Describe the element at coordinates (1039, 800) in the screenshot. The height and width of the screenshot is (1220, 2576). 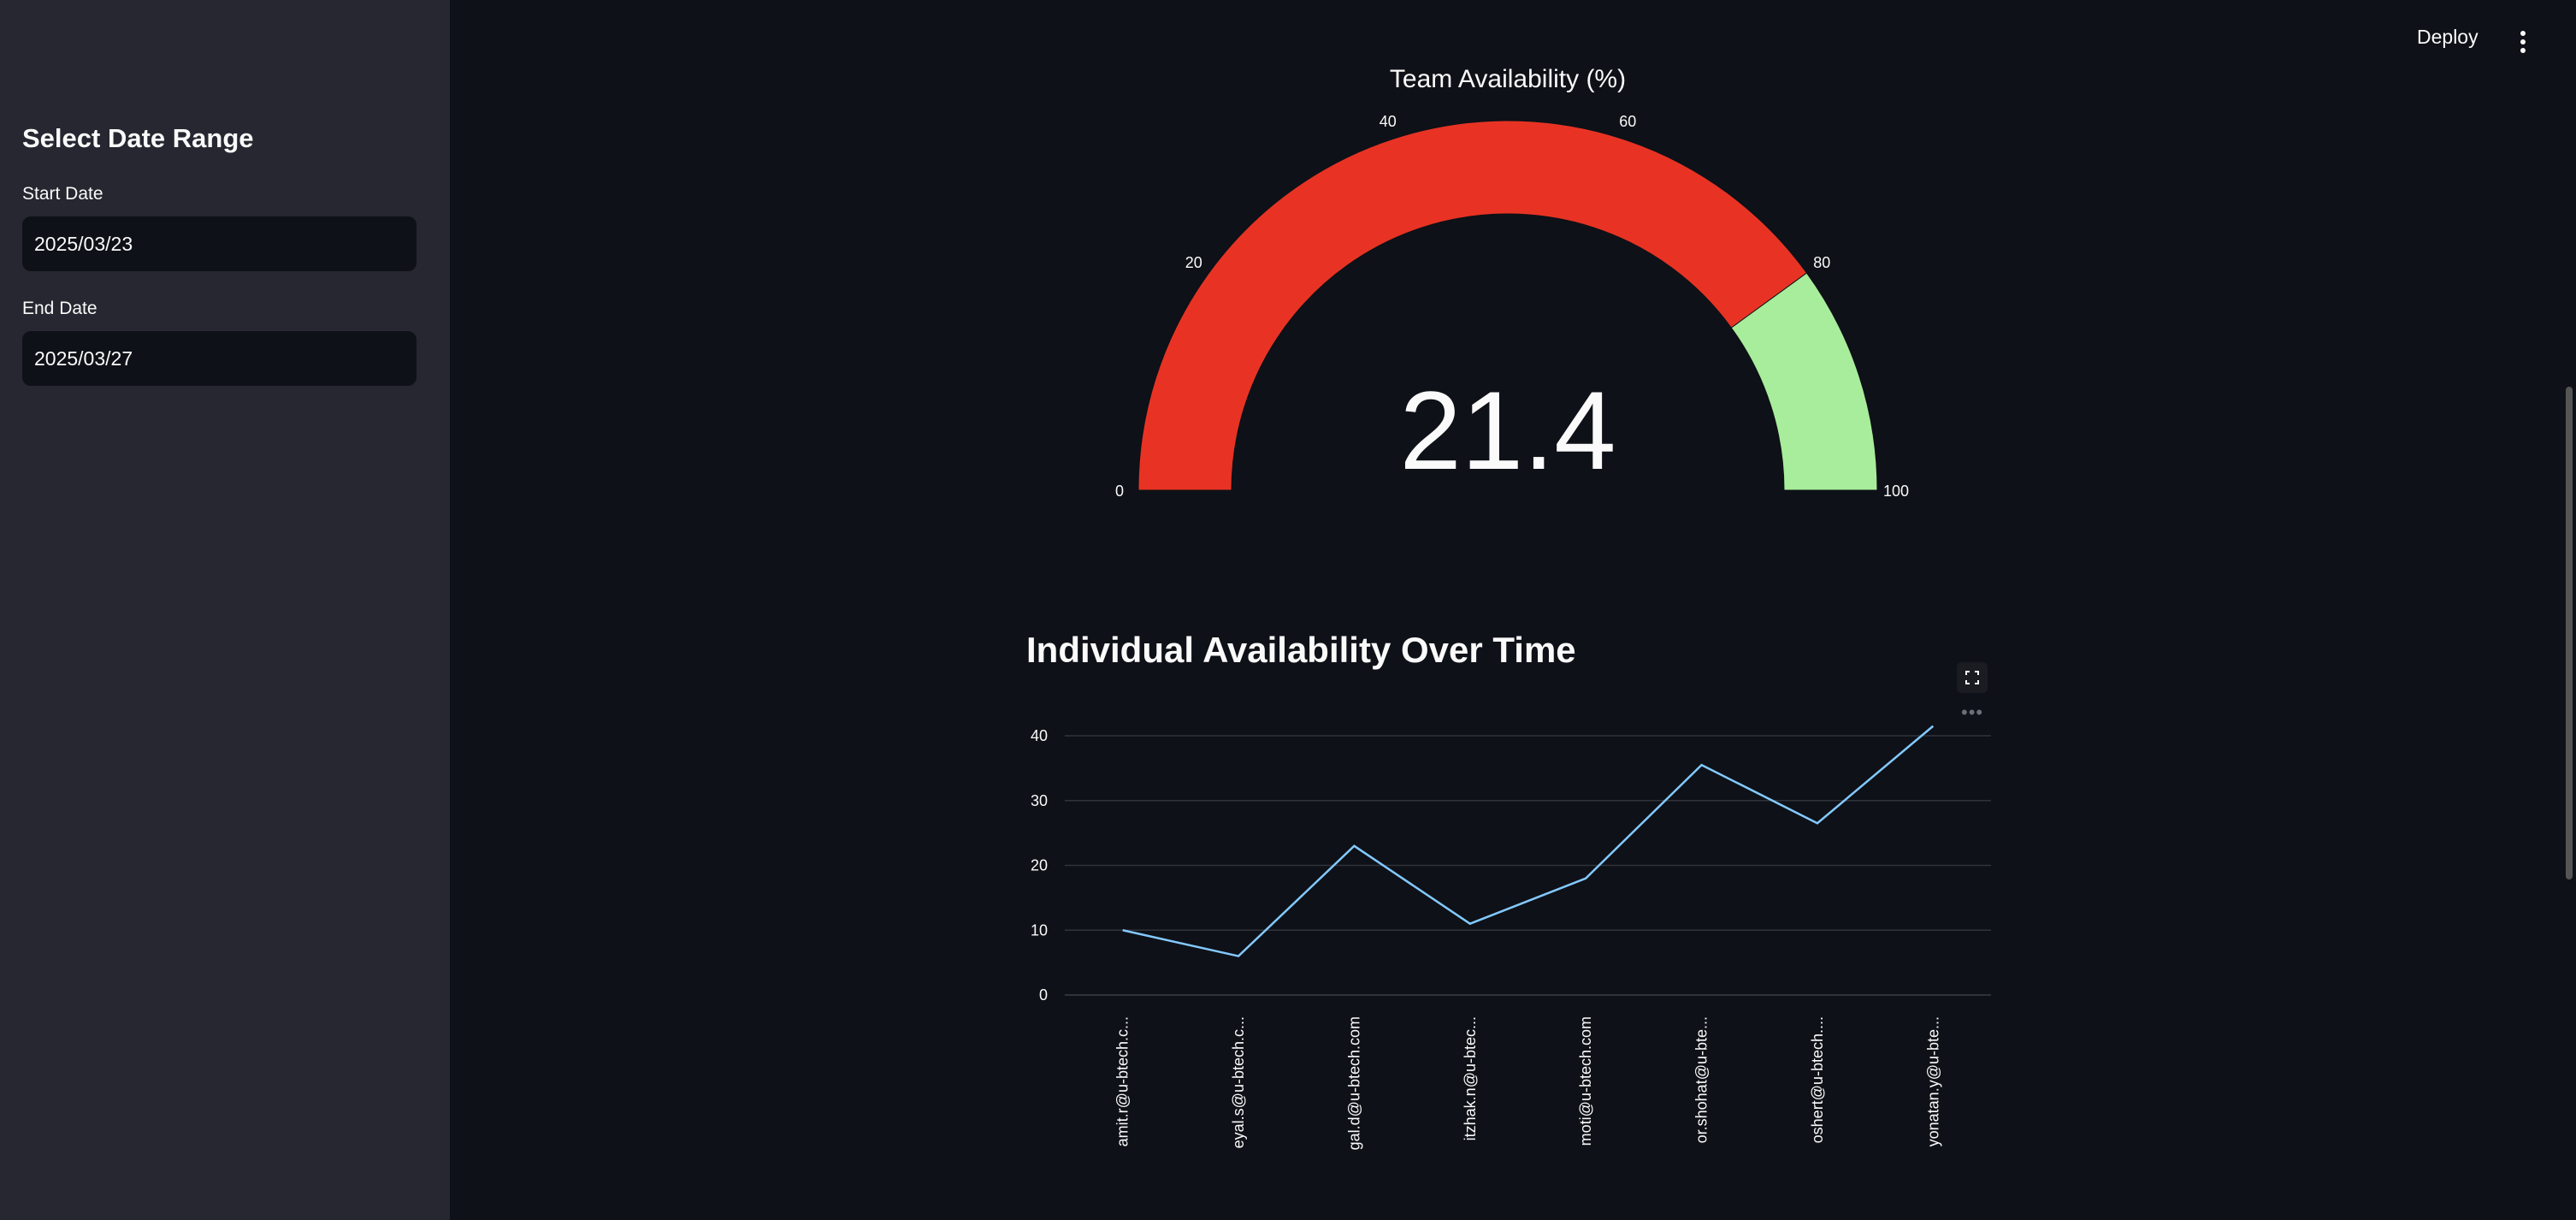
I see `y-tick-label: 30` at that location.